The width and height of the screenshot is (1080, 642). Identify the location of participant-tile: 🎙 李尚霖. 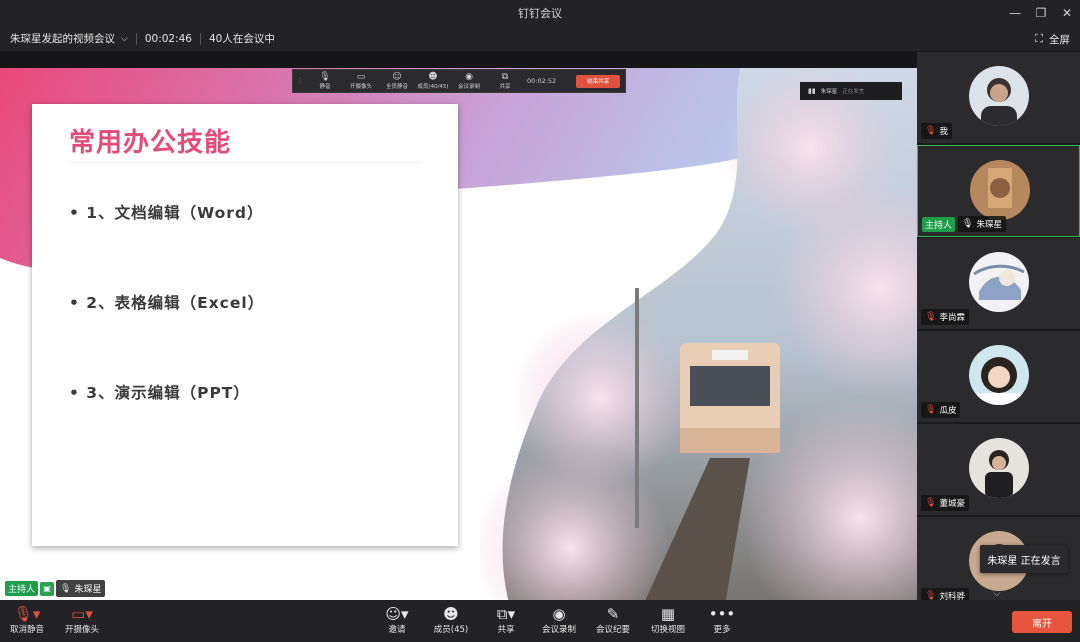
(998, 284).